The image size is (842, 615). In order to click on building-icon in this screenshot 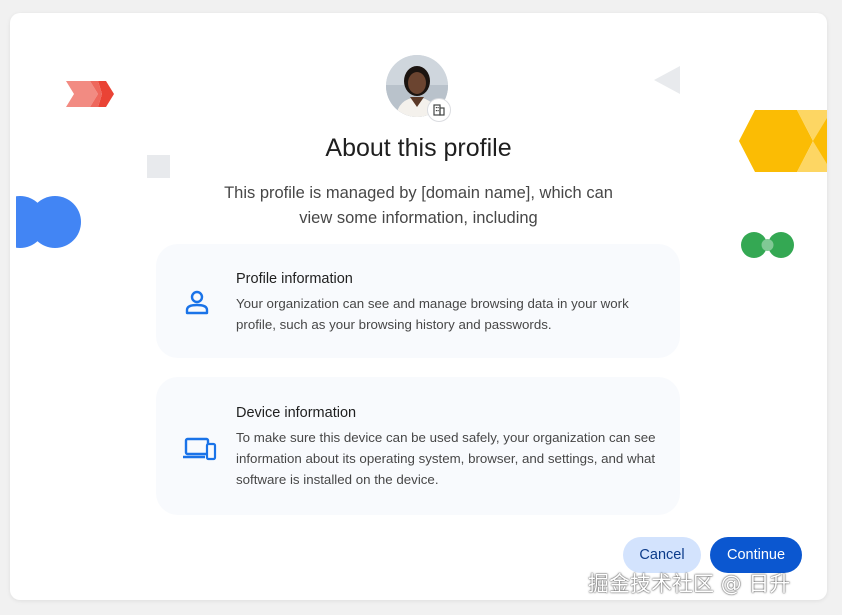, I will do `click(439, 110)`.